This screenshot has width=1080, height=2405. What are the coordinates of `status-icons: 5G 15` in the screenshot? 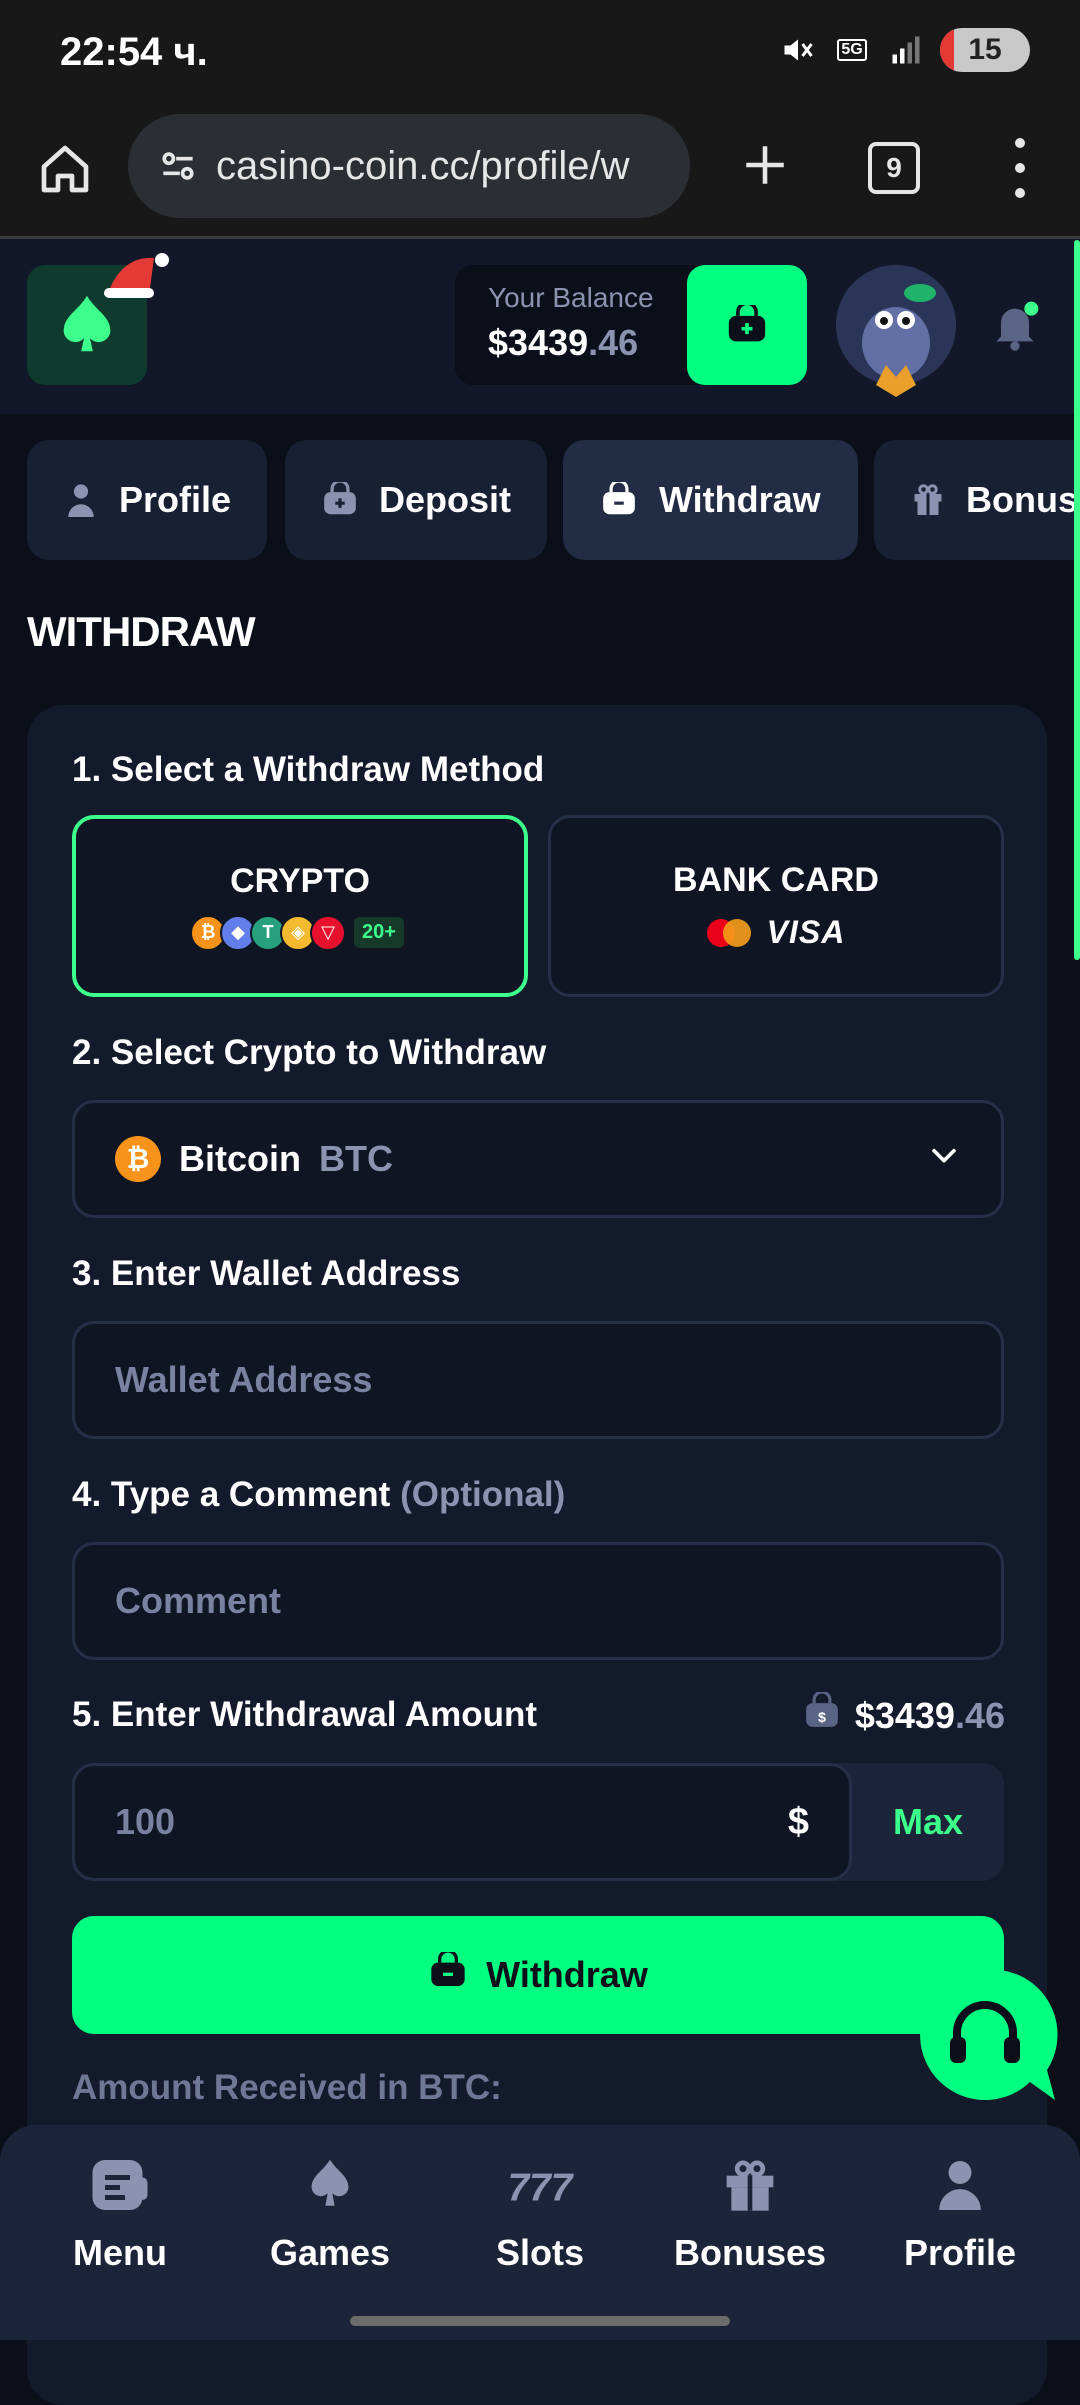 It's located at (904, 50).